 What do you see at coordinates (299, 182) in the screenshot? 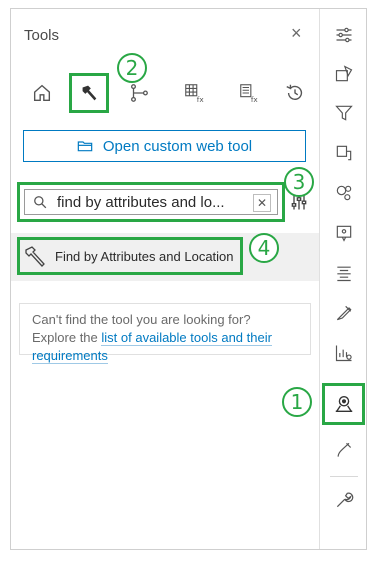
I see `callout-marker-3: 3` at bounding box center [299, 182].